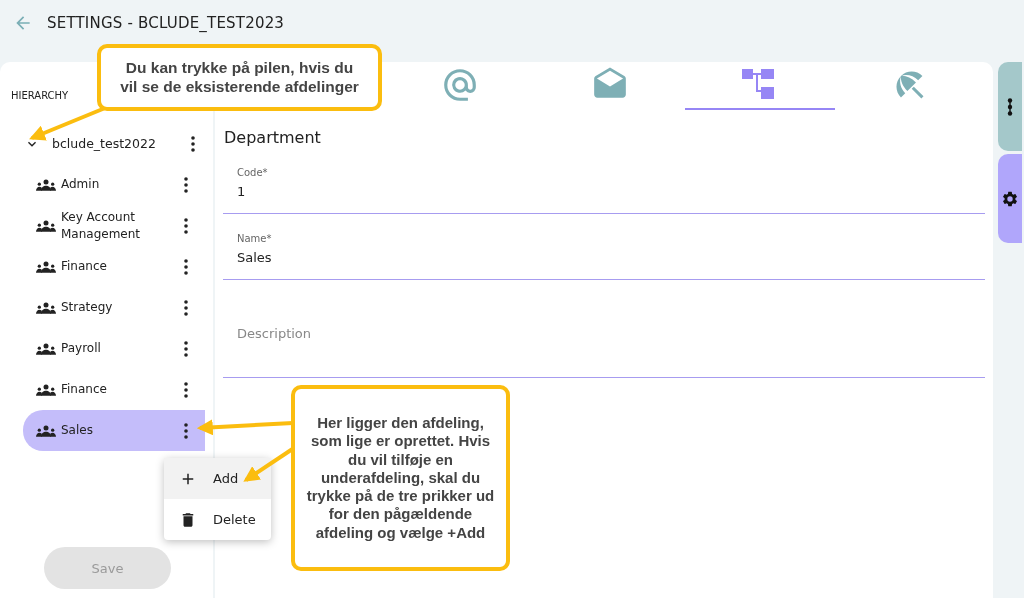 This screenshot has width=1024, height=598. What do you see at coordinates (604, 252) in the screenshot?
I see `text-field: Name* Sales` at bounding box center [604, 252].